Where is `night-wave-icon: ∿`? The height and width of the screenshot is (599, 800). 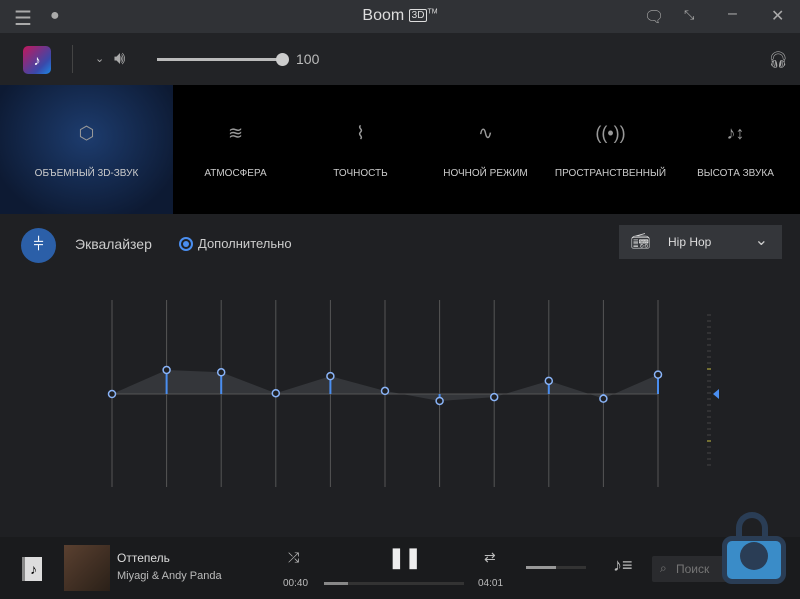
night-wave-icon: ∿ is located at coordinates (485, 133).